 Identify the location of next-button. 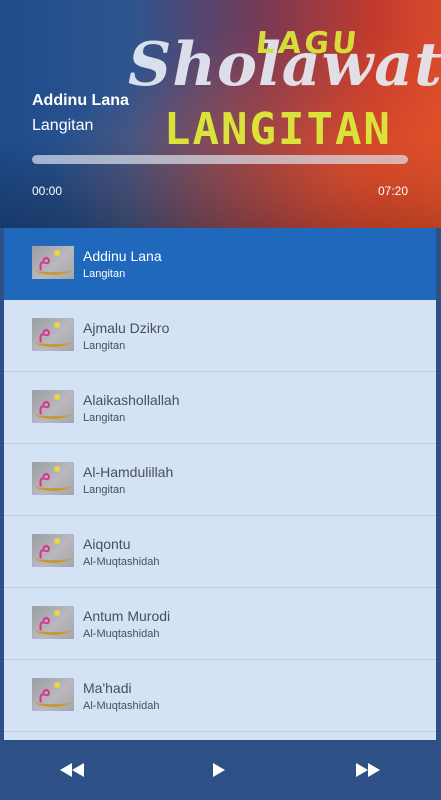
(368, 770).